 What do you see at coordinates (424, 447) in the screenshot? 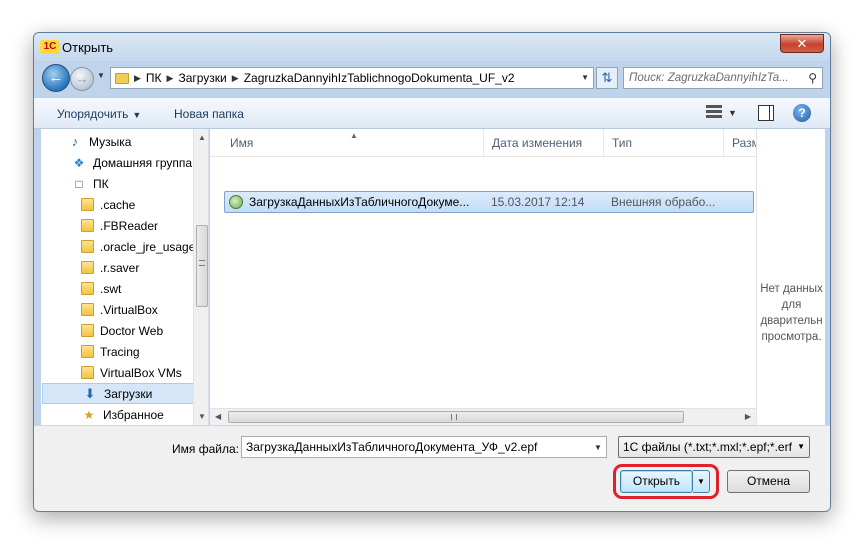
I see `filename-field` at bounding box center [424, 447].